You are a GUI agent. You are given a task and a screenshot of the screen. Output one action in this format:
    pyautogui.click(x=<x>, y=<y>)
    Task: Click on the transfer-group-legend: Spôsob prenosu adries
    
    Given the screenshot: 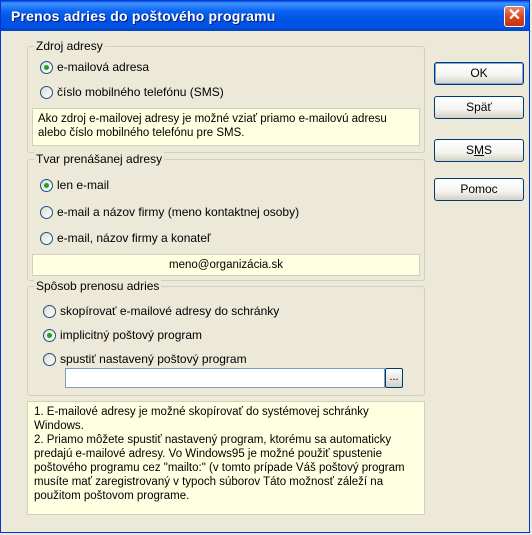 What is the action you would take?
    pyautogui.click(x=98, y=286)
    